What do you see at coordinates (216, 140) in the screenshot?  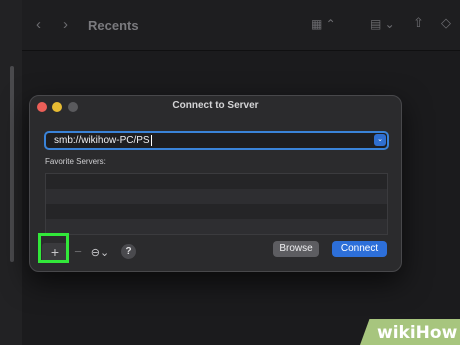 I see `server-address-input: smb://wikihow-PC/PS ⌄` at bounding box center [216, 140].